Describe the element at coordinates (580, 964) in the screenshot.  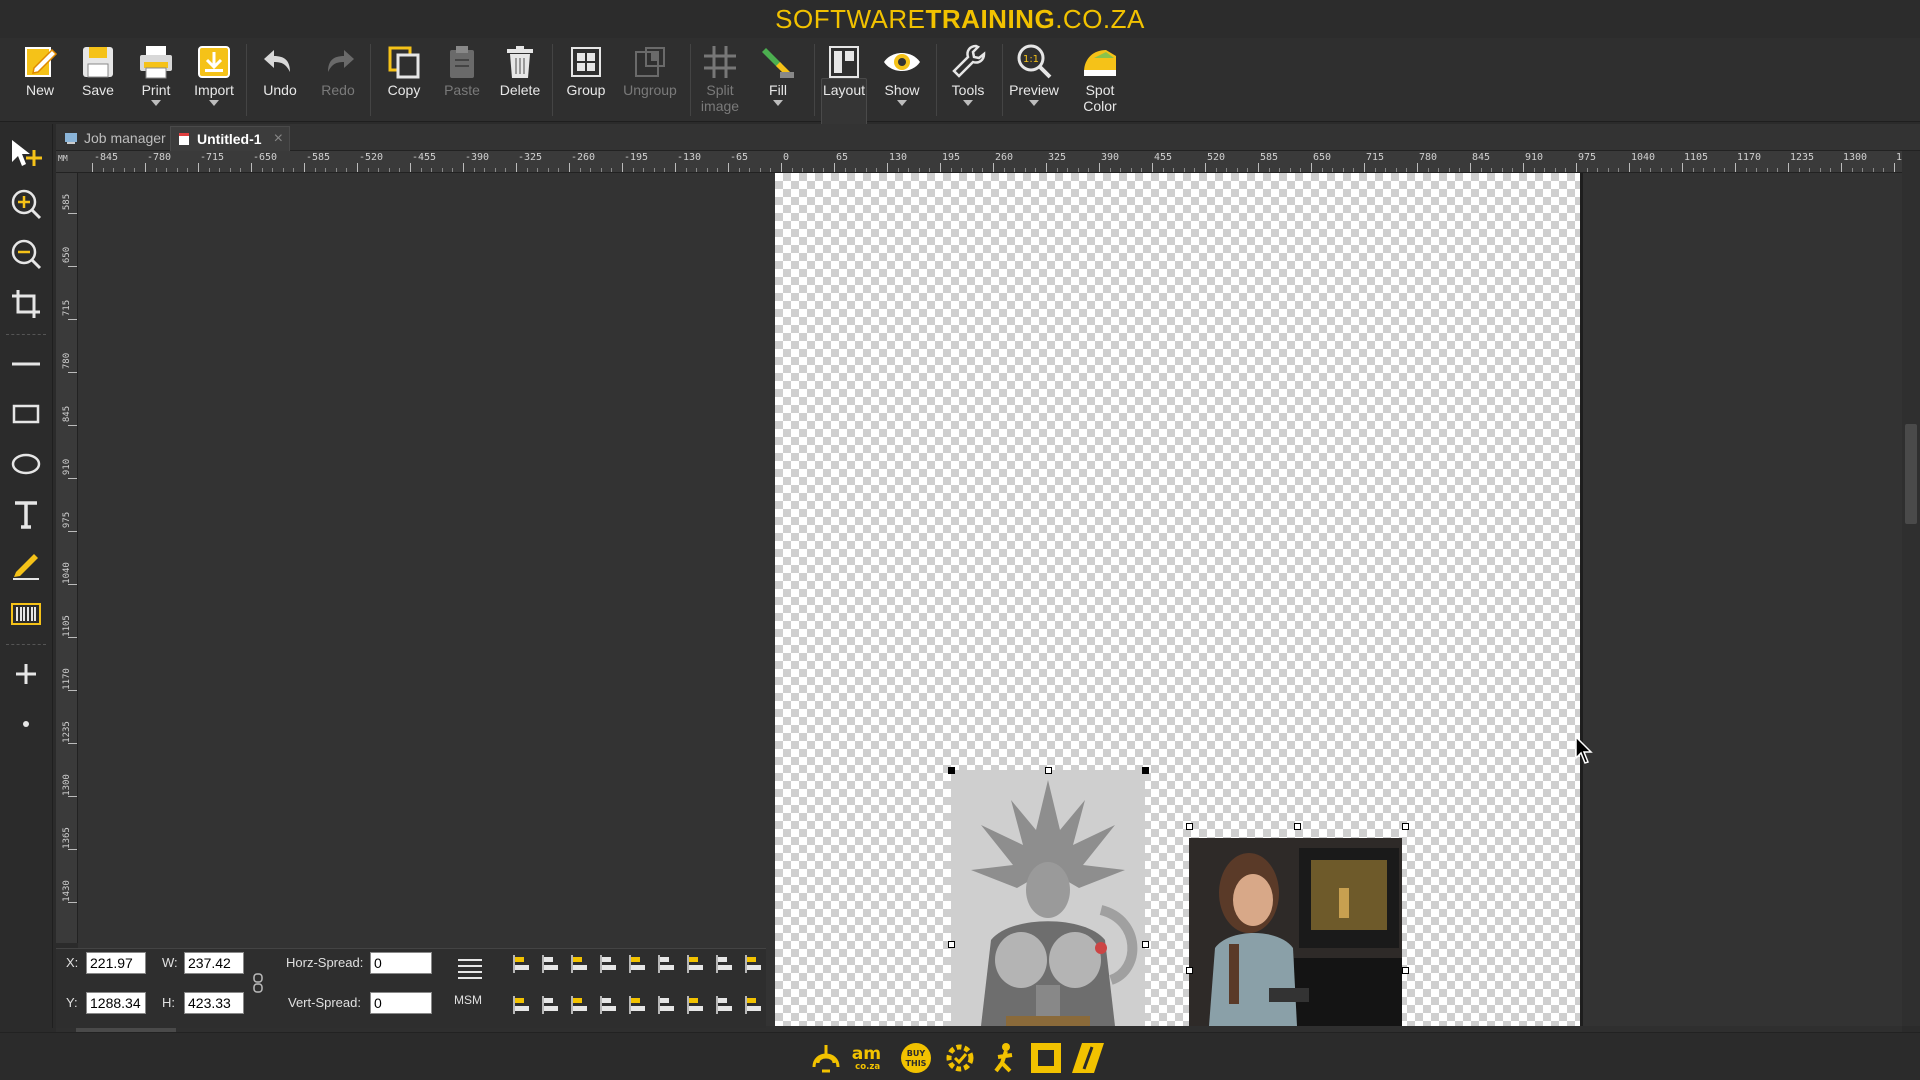
I see `align-right-icon` at that location.